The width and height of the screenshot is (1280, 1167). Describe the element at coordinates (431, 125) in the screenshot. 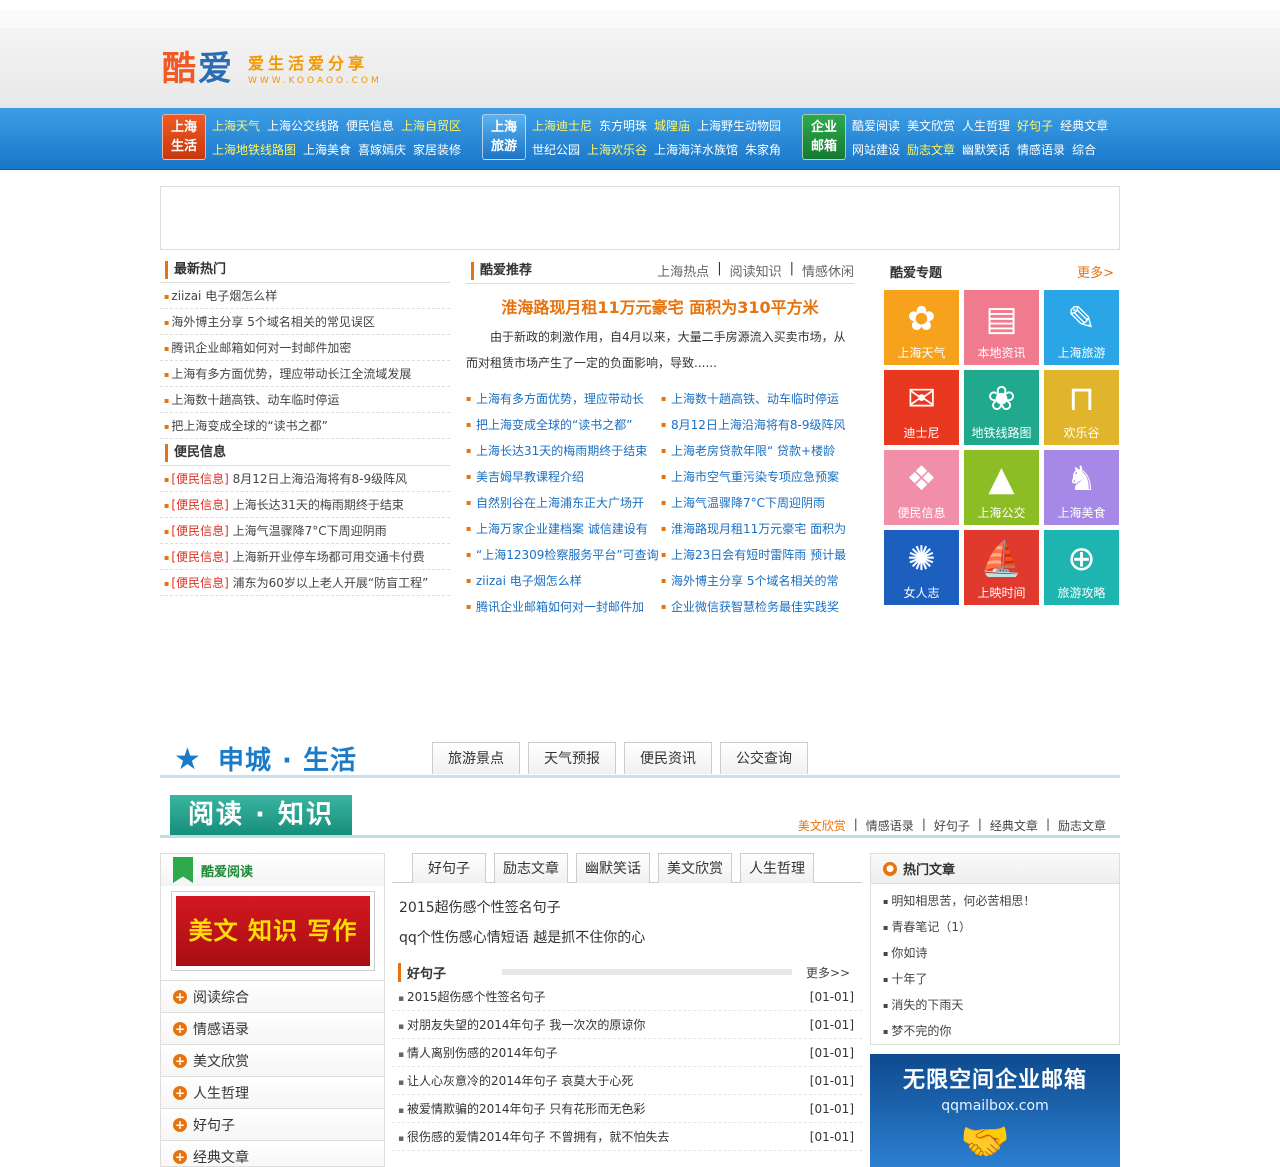

I see `nav-link: 上海自贸区` at that location.